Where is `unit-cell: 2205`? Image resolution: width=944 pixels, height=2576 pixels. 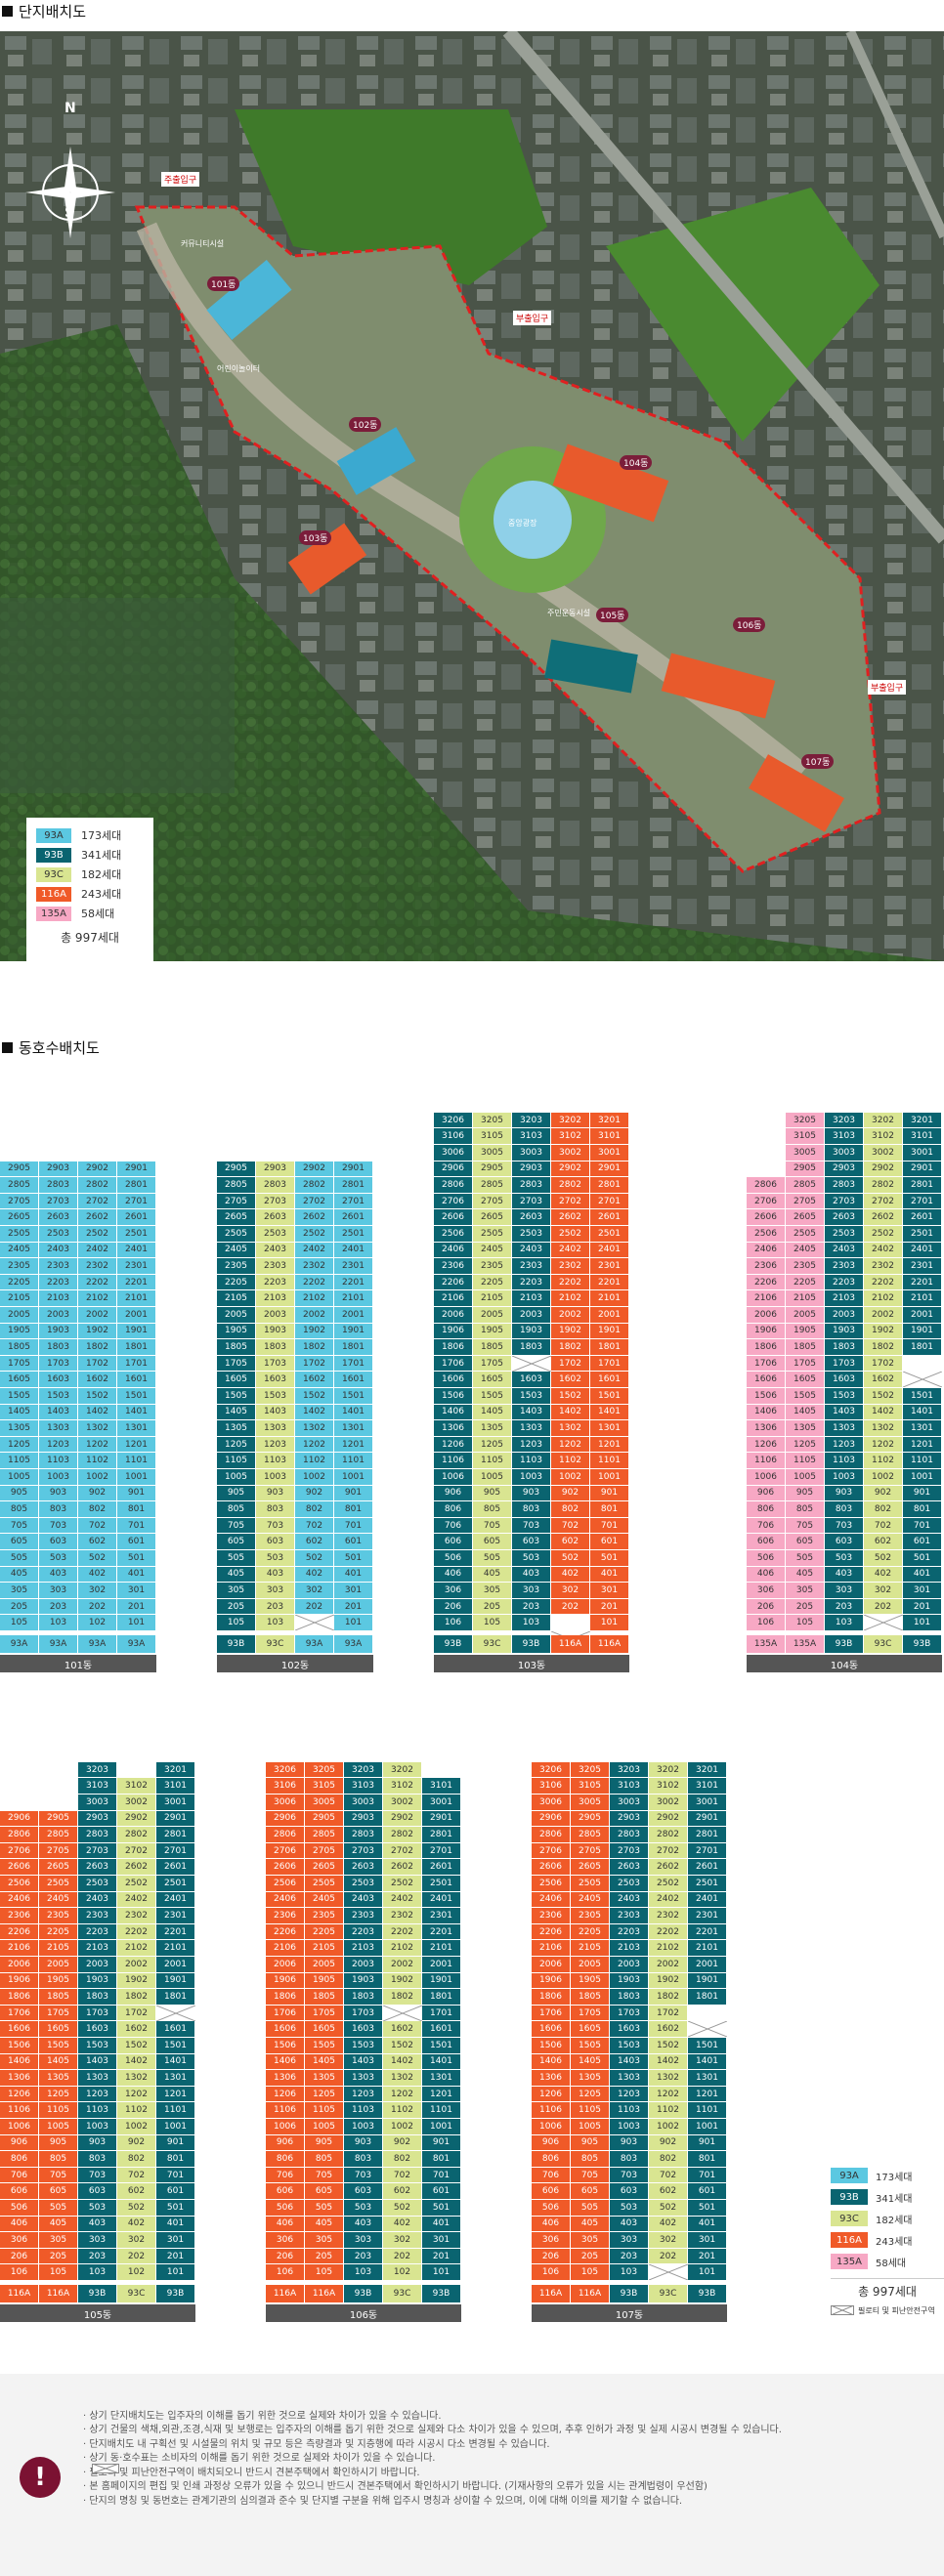
unit-cell: 2205 is located at coordinates (58, 1932).